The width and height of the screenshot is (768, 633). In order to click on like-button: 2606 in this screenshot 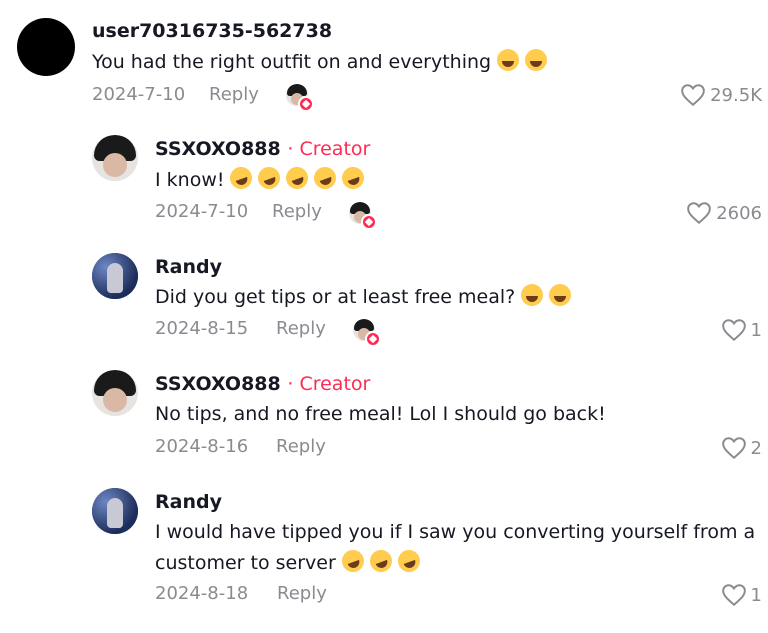, I will do `click(724, 213)`.